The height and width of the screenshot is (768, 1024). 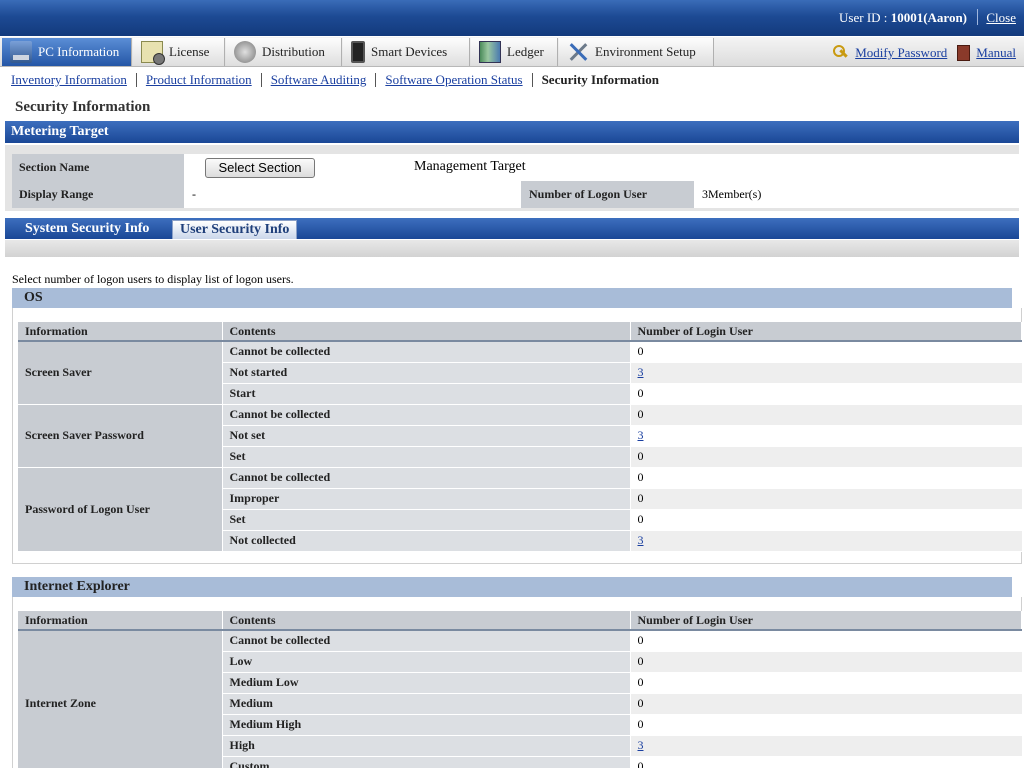 I want to click on tab-pc-information: PC Information, so click(x=67, y=52).